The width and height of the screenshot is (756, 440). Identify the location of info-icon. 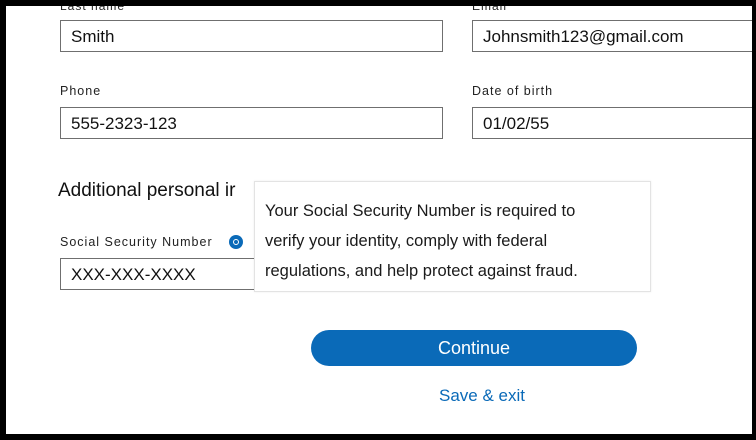
(236, 242).